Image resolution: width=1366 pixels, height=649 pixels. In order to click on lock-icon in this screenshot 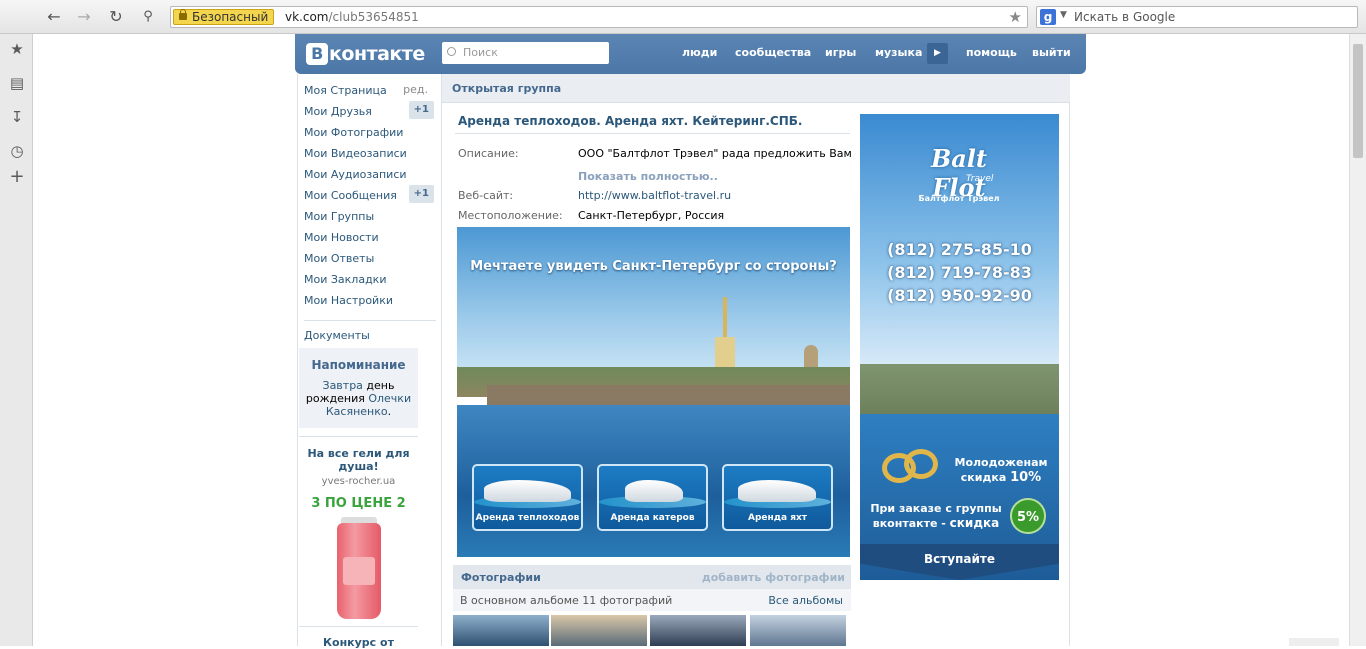, I will do `click(183, 14)`.